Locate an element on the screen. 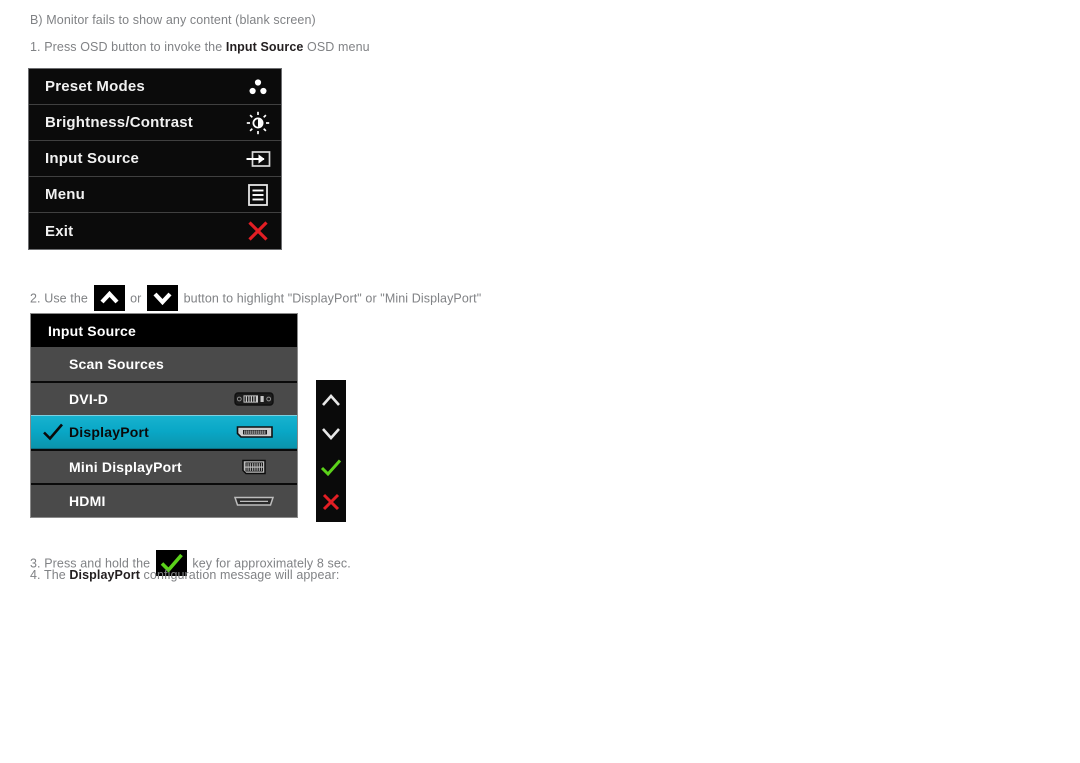  mini-displayport-icon is located at coordinates (254, 467).